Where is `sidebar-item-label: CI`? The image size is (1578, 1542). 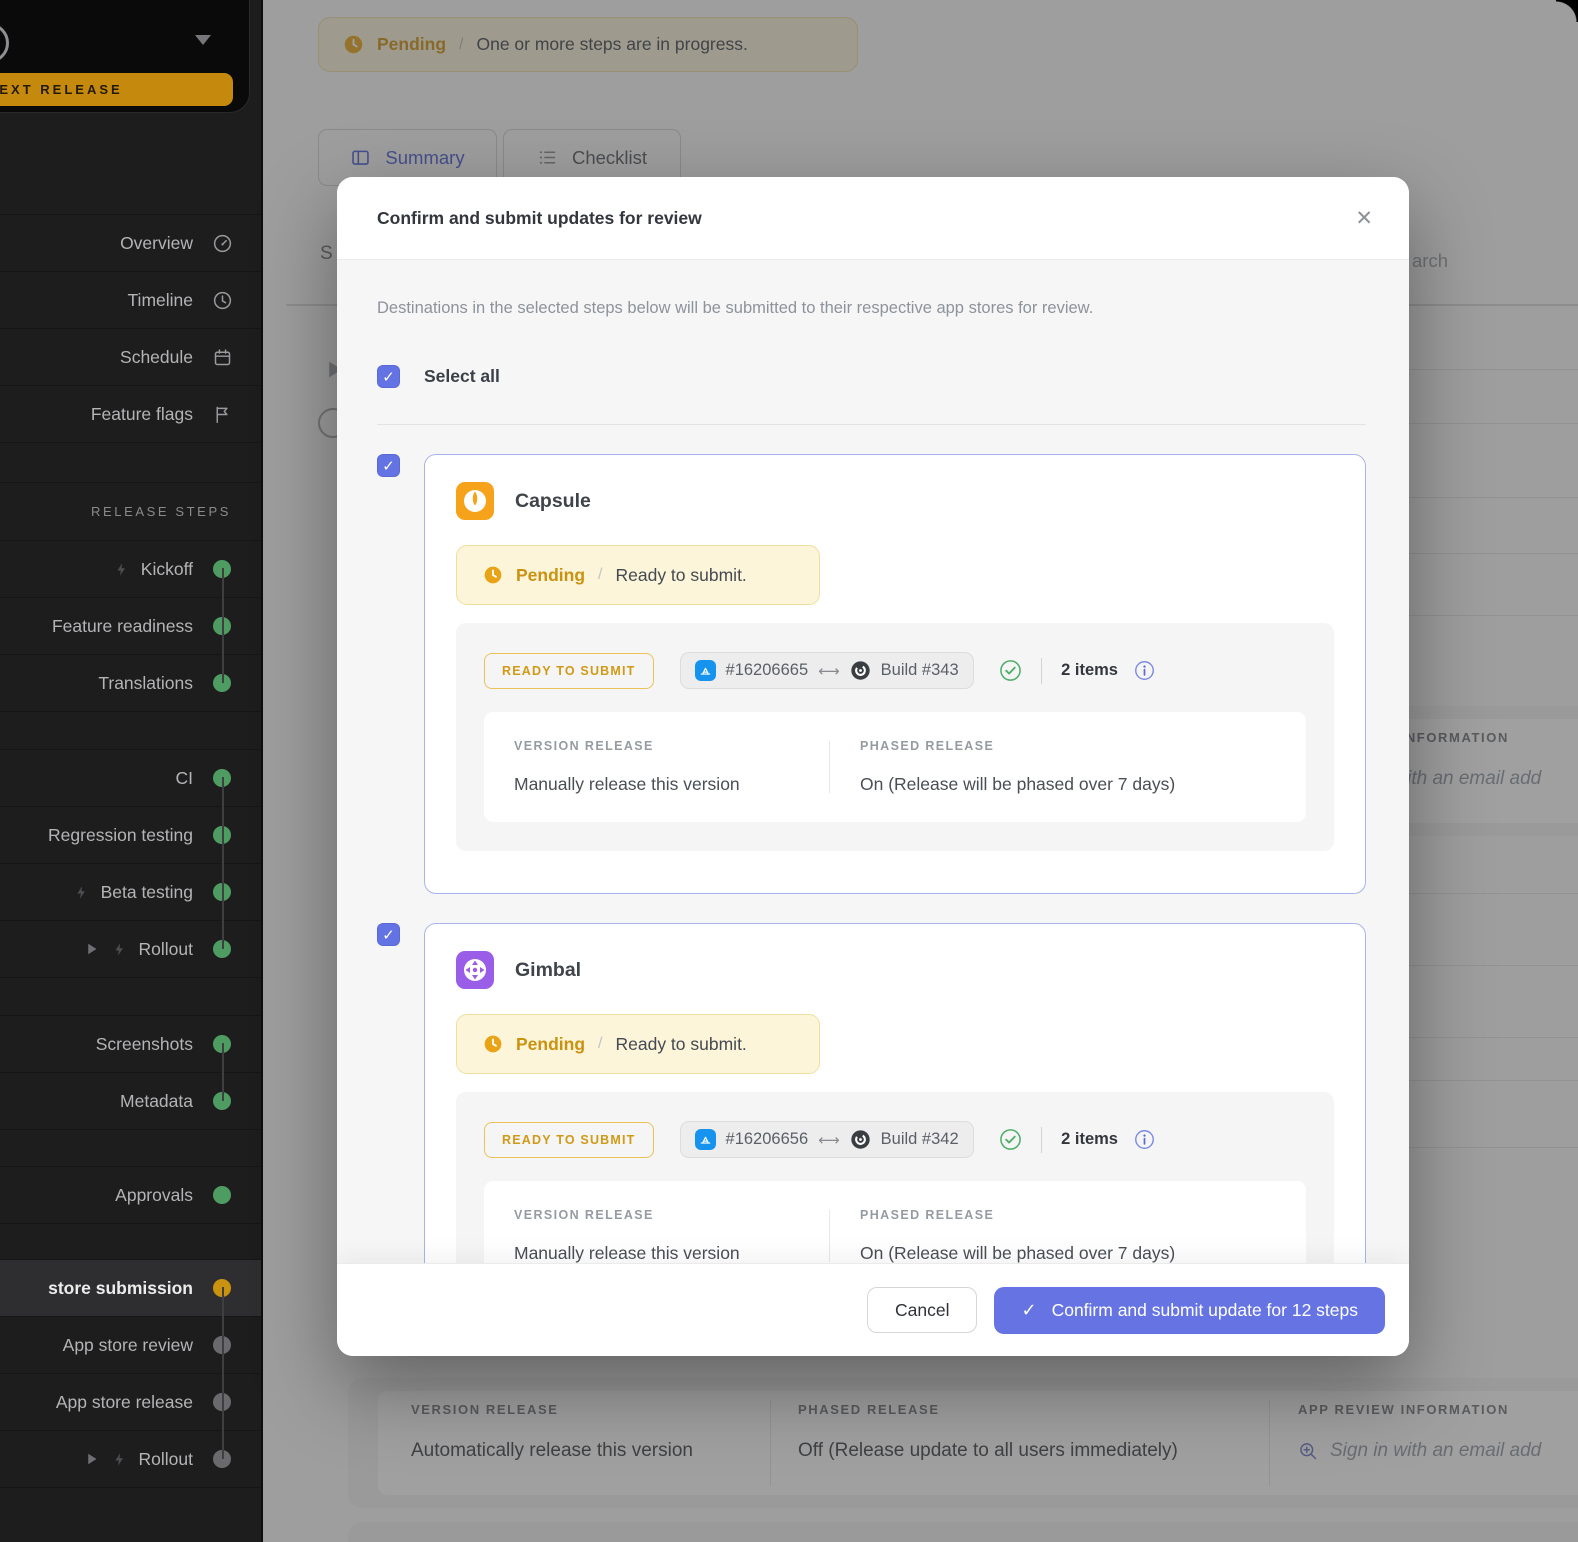
sidebar-item-label: CI is located at coordinates (184, 777).